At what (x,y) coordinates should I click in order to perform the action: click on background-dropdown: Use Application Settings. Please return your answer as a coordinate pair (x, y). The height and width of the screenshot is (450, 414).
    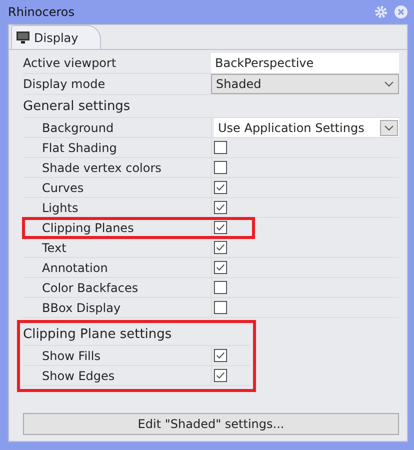
    Looking at the image, I should click on (306, 127).